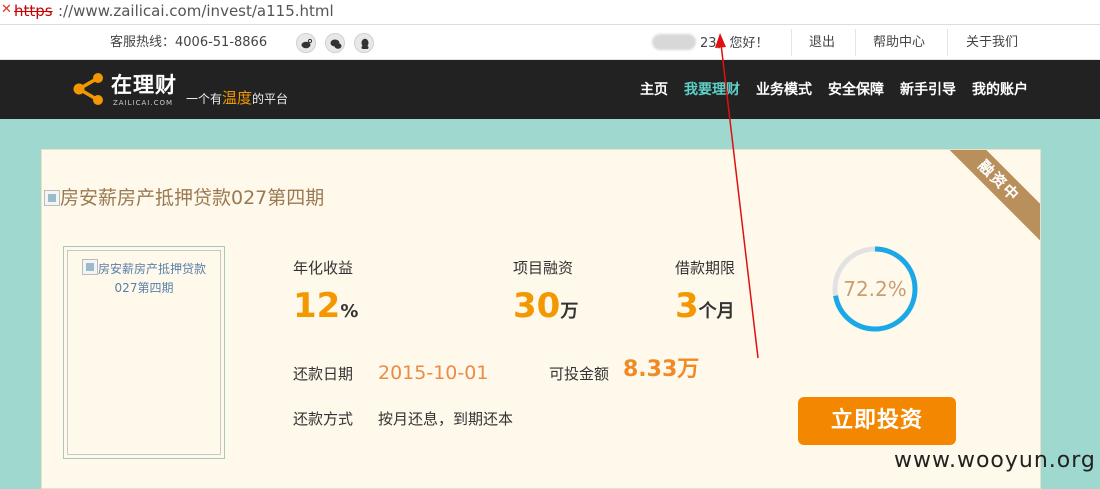 This screenshot has width=1100, height=489. I want to click on welcome-text: 23，您好！, so click(710, 43).